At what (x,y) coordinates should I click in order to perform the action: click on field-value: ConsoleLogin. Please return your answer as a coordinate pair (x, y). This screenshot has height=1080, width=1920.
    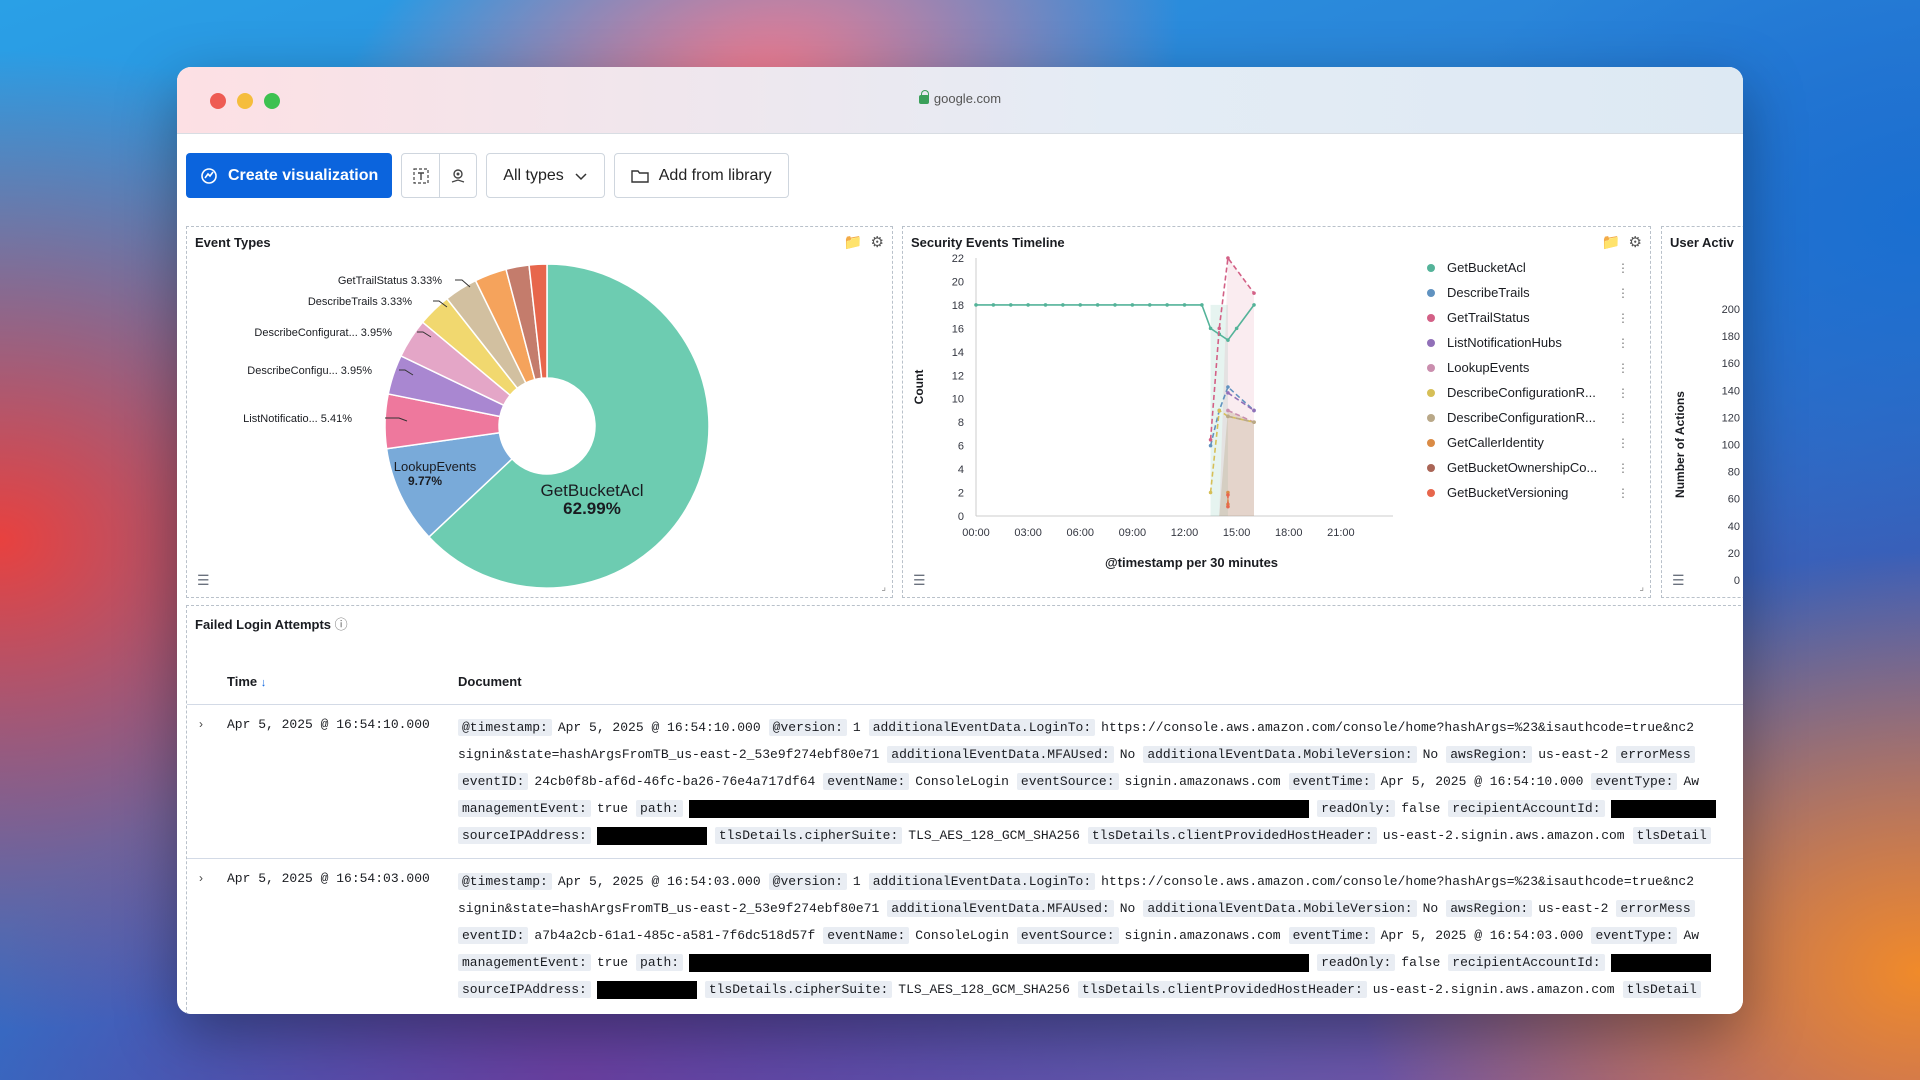
    Looking at the image, I should click on (962, 935).